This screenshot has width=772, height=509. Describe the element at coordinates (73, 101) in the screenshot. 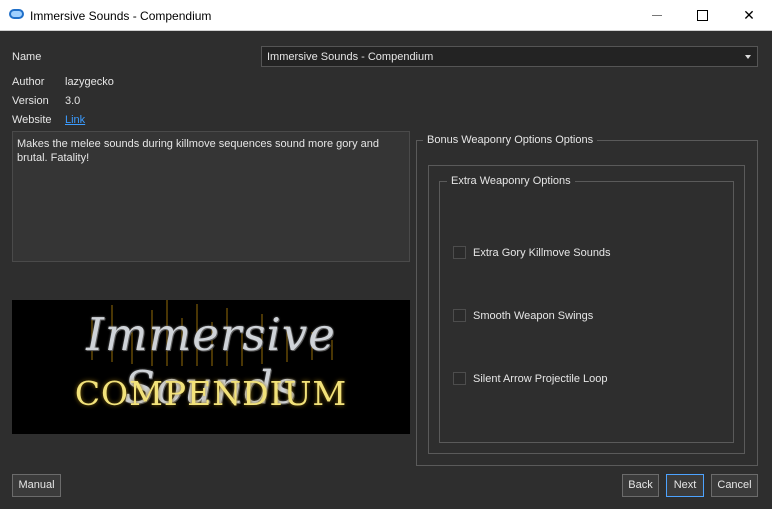

I see `version-value: 3.0` at that location.